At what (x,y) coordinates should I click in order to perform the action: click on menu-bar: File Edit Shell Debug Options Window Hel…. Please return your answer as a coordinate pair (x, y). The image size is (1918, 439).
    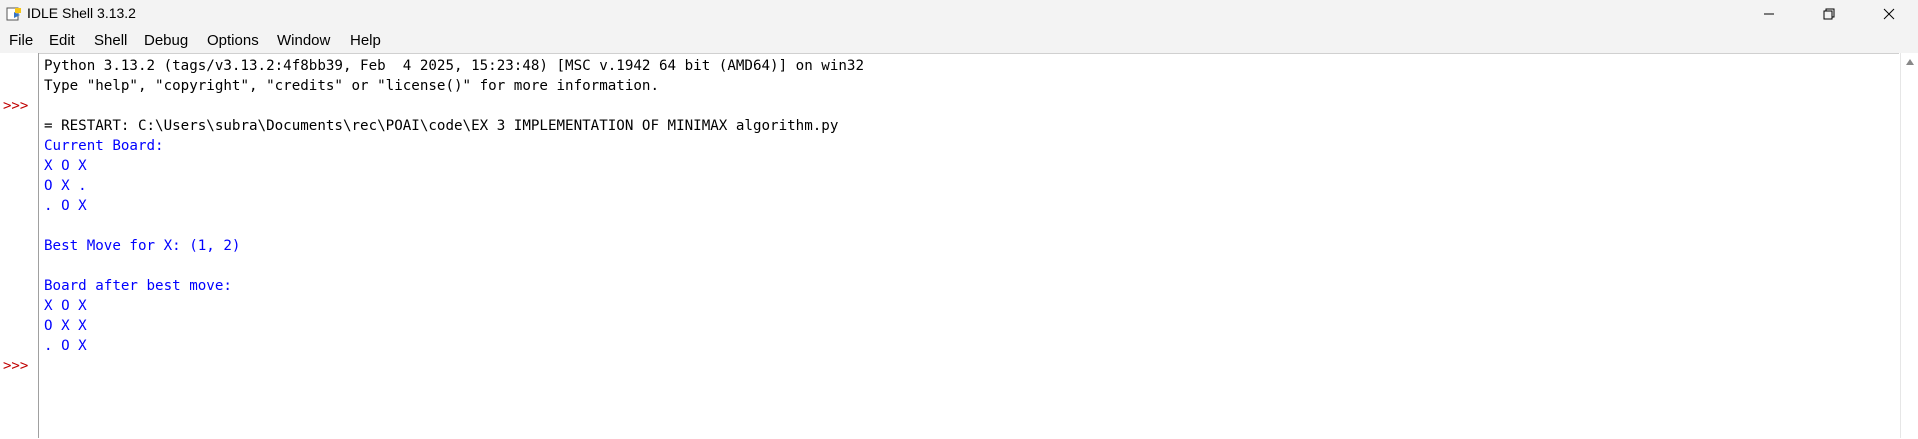
    Looking at the image, I should click on (959, 40).